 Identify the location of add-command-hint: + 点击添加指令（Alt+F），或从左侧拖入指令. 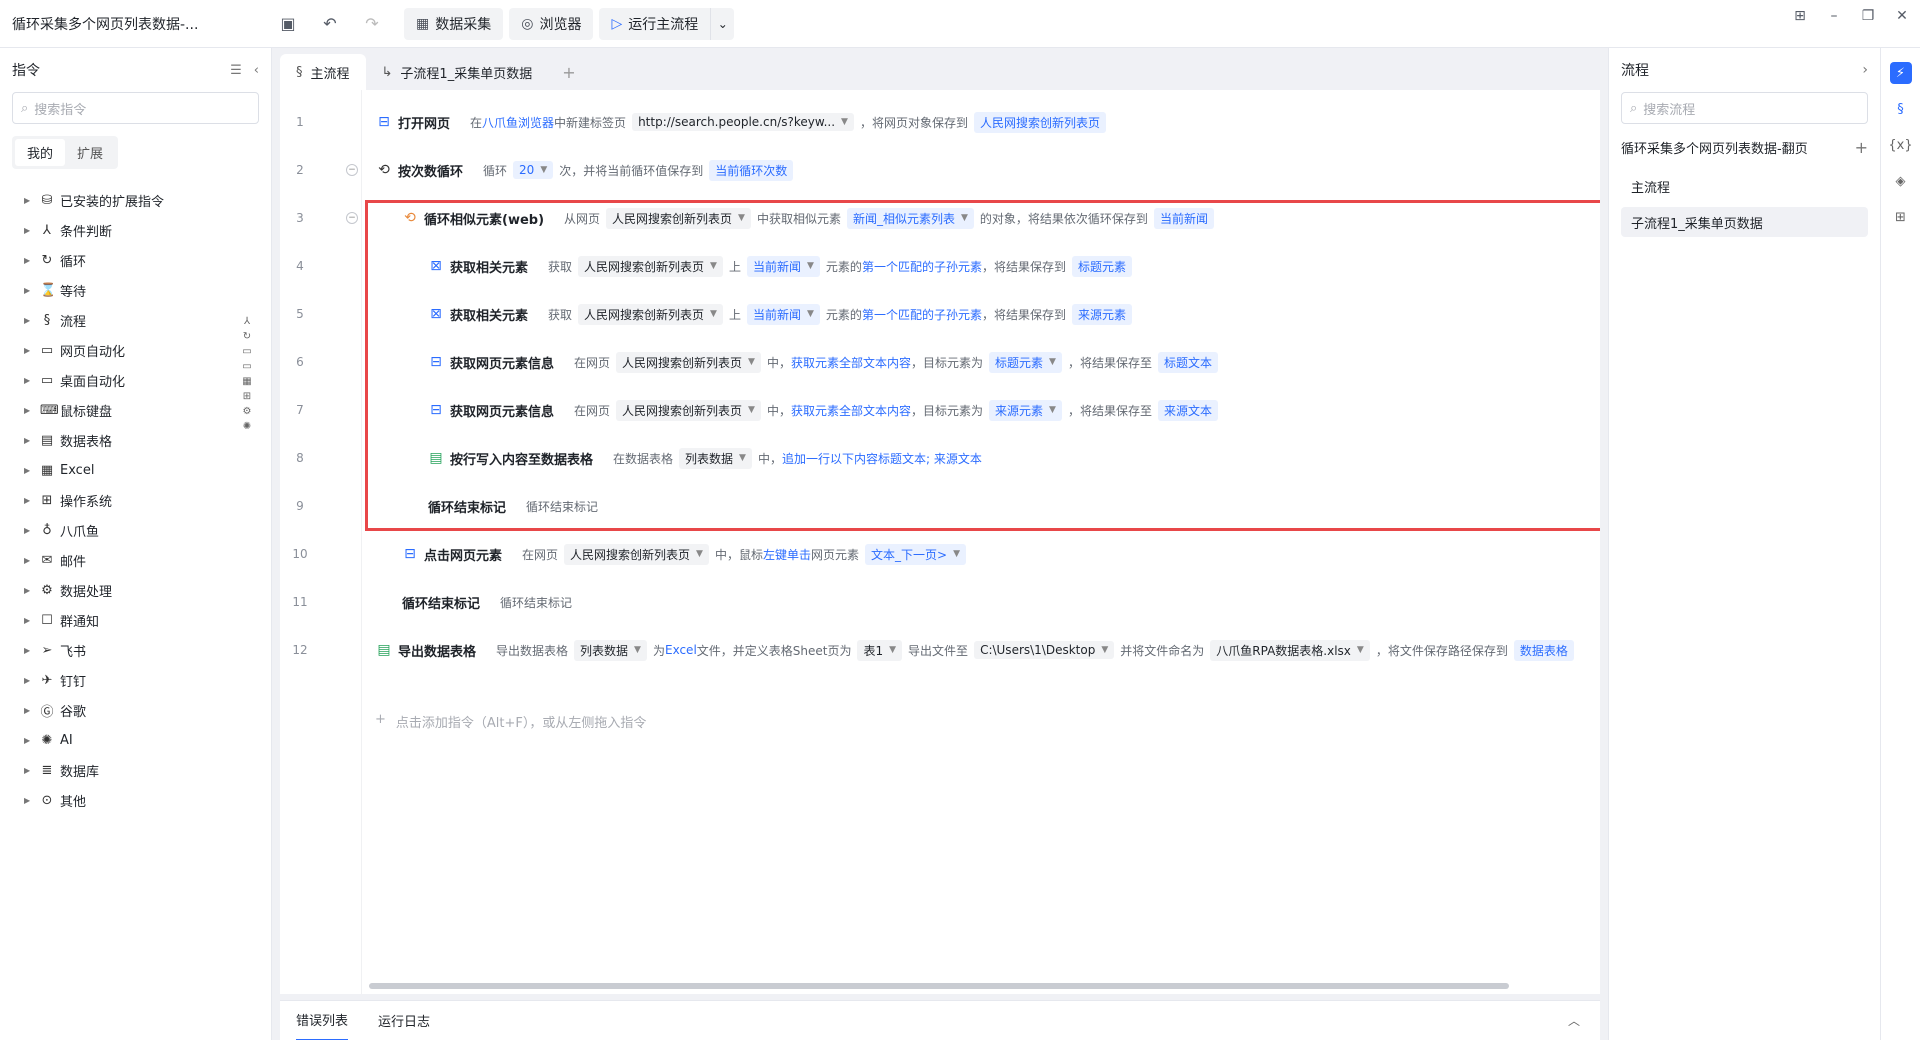
(510, 721).